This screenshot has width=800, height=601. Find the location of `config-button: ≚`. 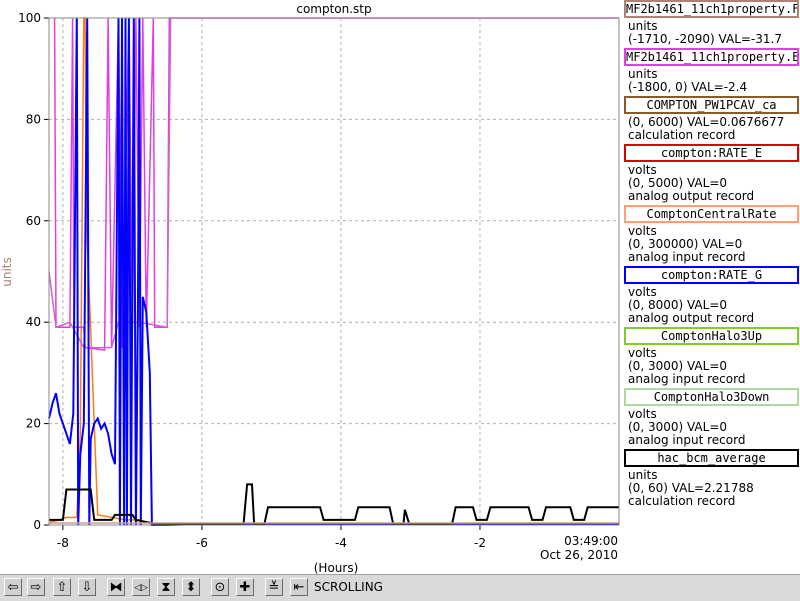

config-button: ≚ is located at coordinates (274, 587).